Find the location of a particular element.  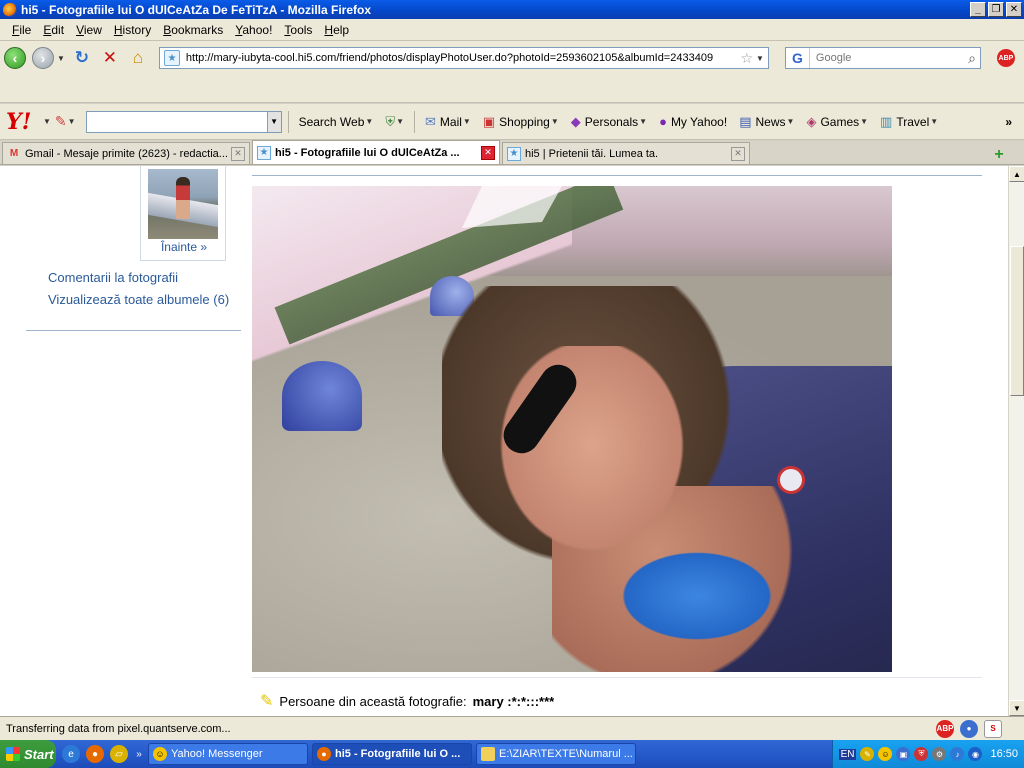

messenger-icon: ☺ is located at coordinates (160, 754).